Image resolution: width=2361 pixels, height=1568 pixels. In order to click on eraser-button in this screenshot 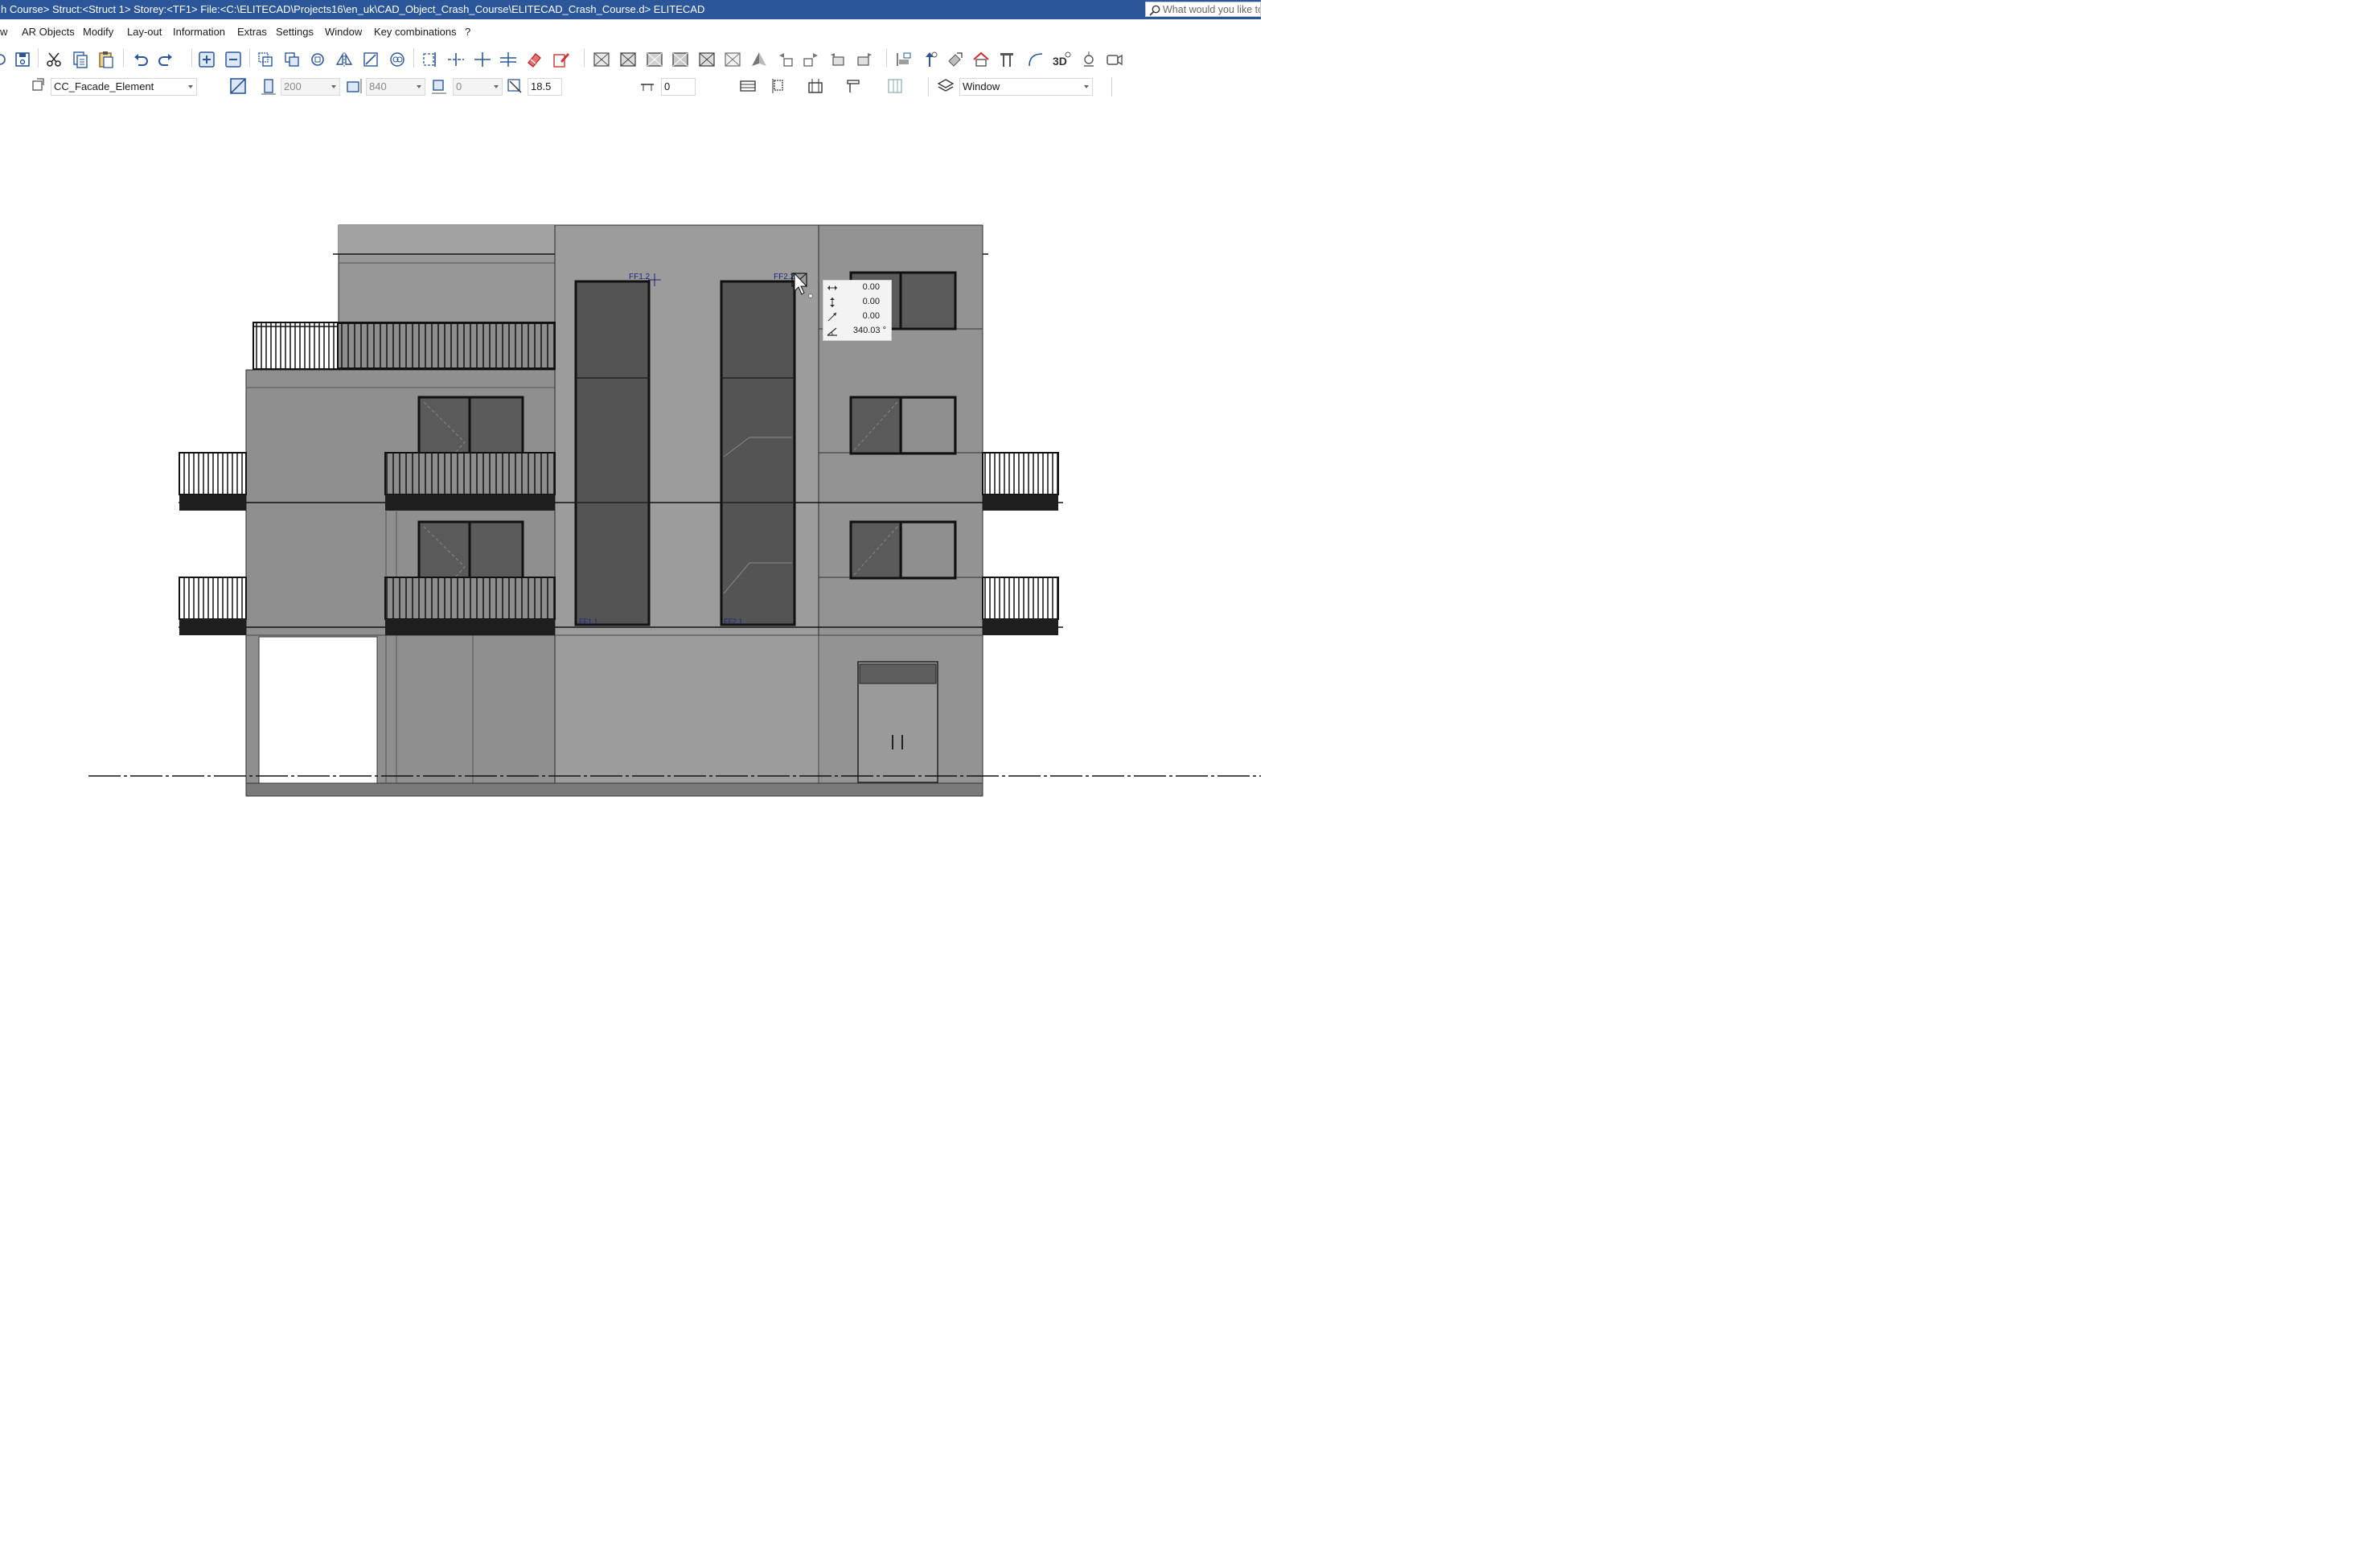, I will do `click(534, 59)`.